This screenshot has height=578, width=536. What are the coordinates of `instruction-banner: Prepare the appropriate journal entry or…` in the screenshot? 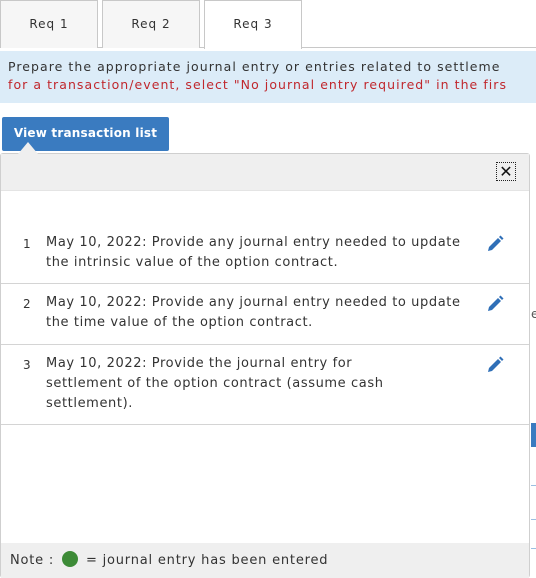 It's located at (268, 77).